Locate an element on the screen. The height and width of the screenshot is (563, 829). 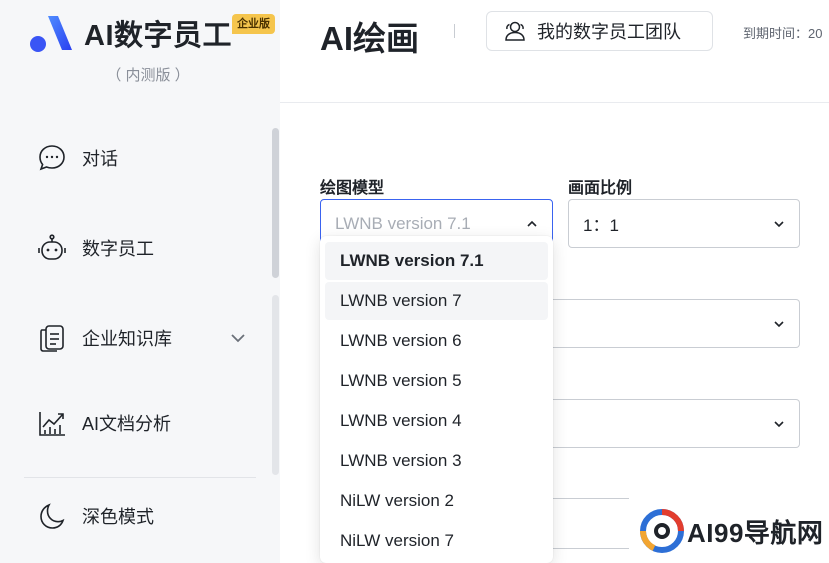
brand-logo-icon is located at coordinates (51, 34).